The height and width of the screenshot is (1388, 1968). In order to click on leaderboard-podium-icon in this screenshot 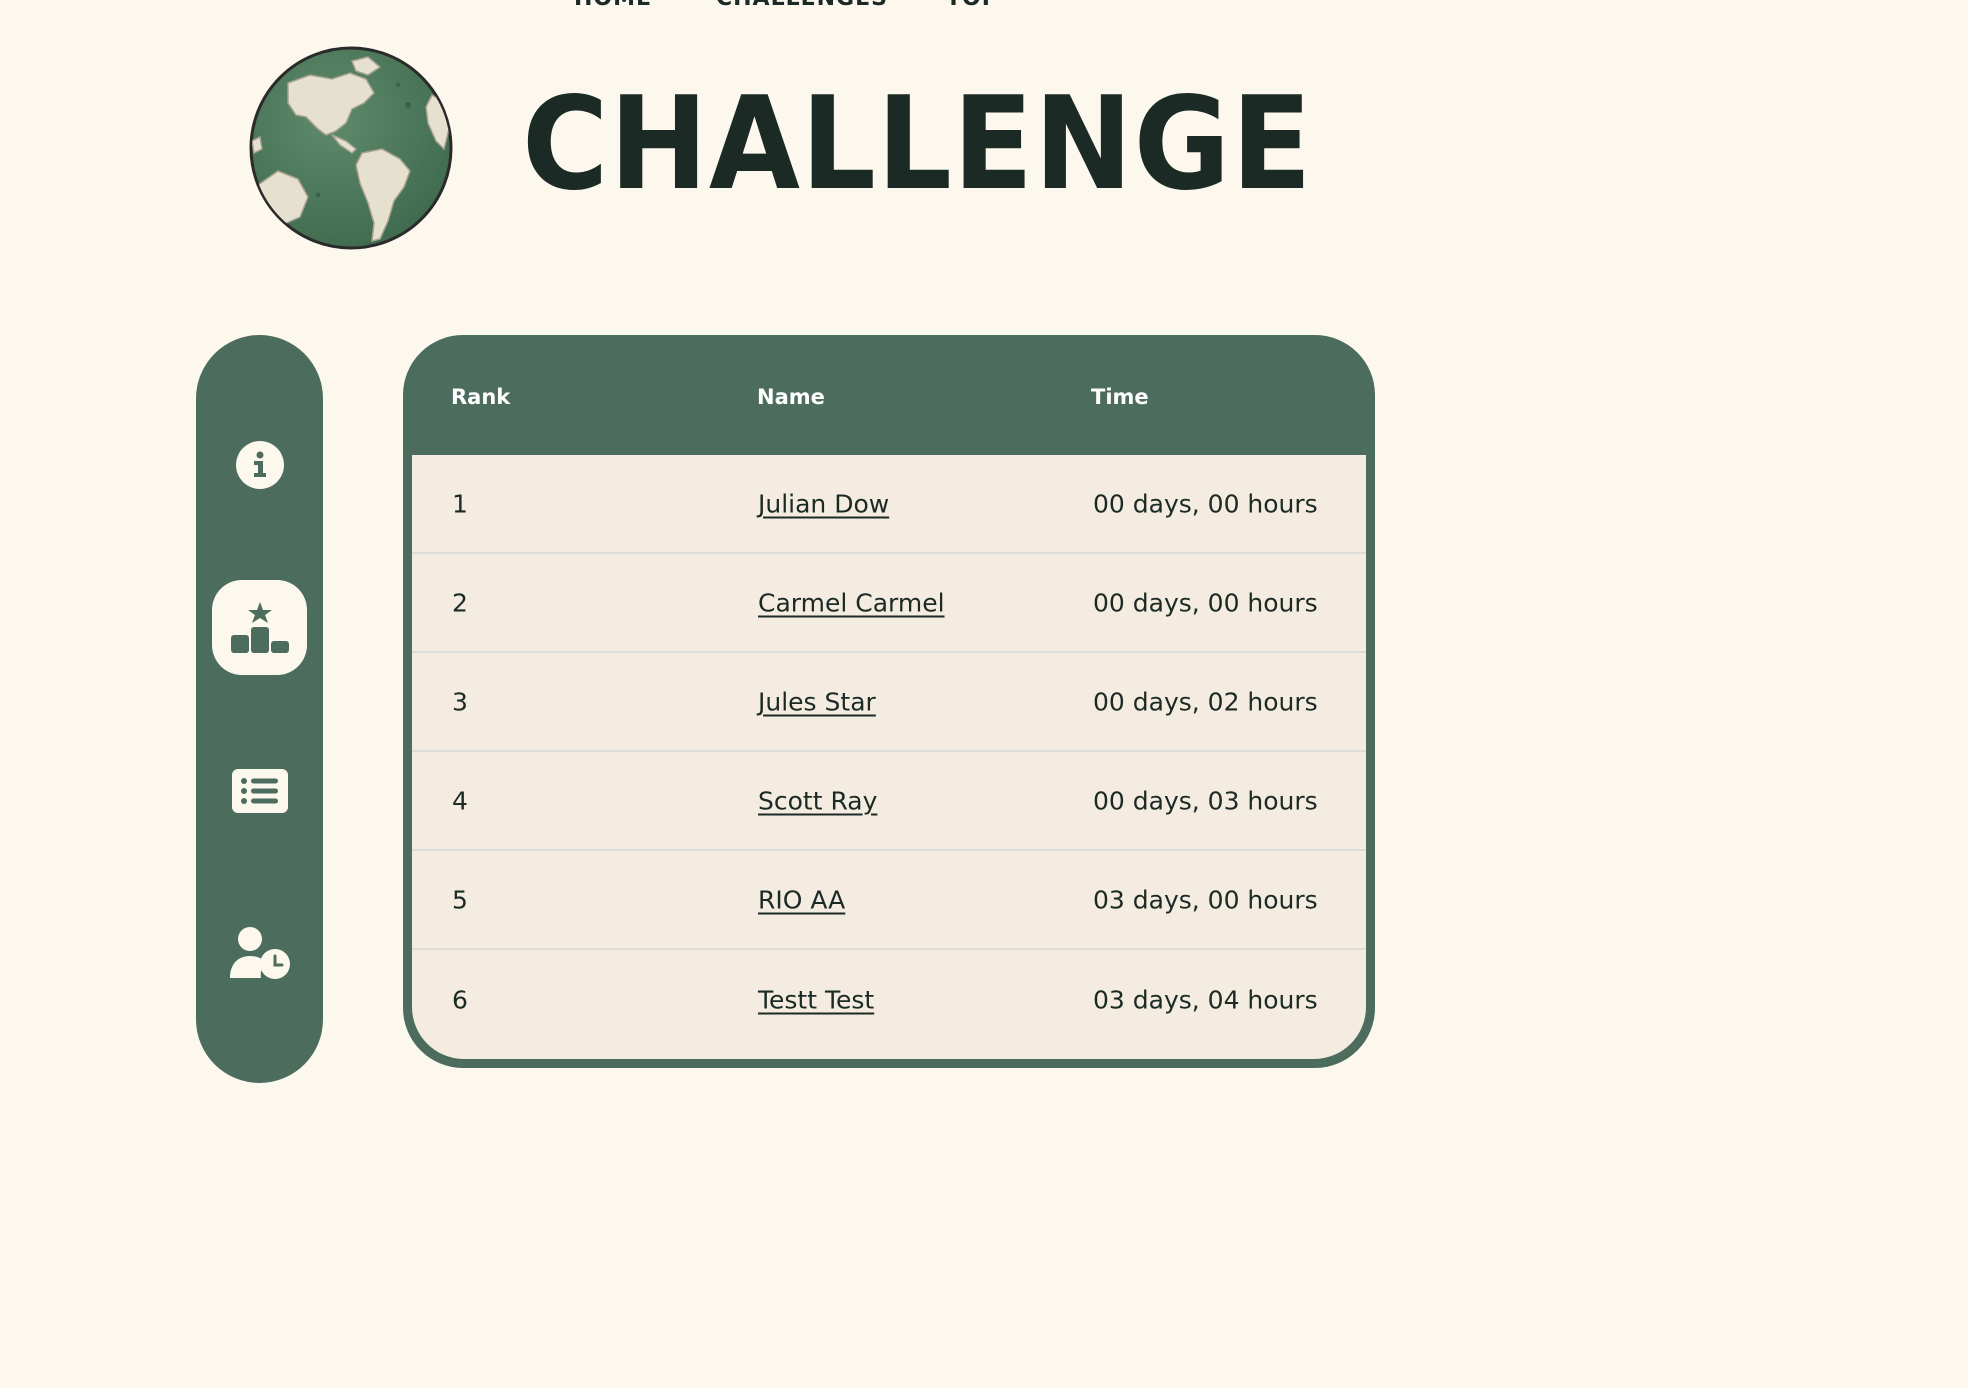, I will do `click(259, 627)`.